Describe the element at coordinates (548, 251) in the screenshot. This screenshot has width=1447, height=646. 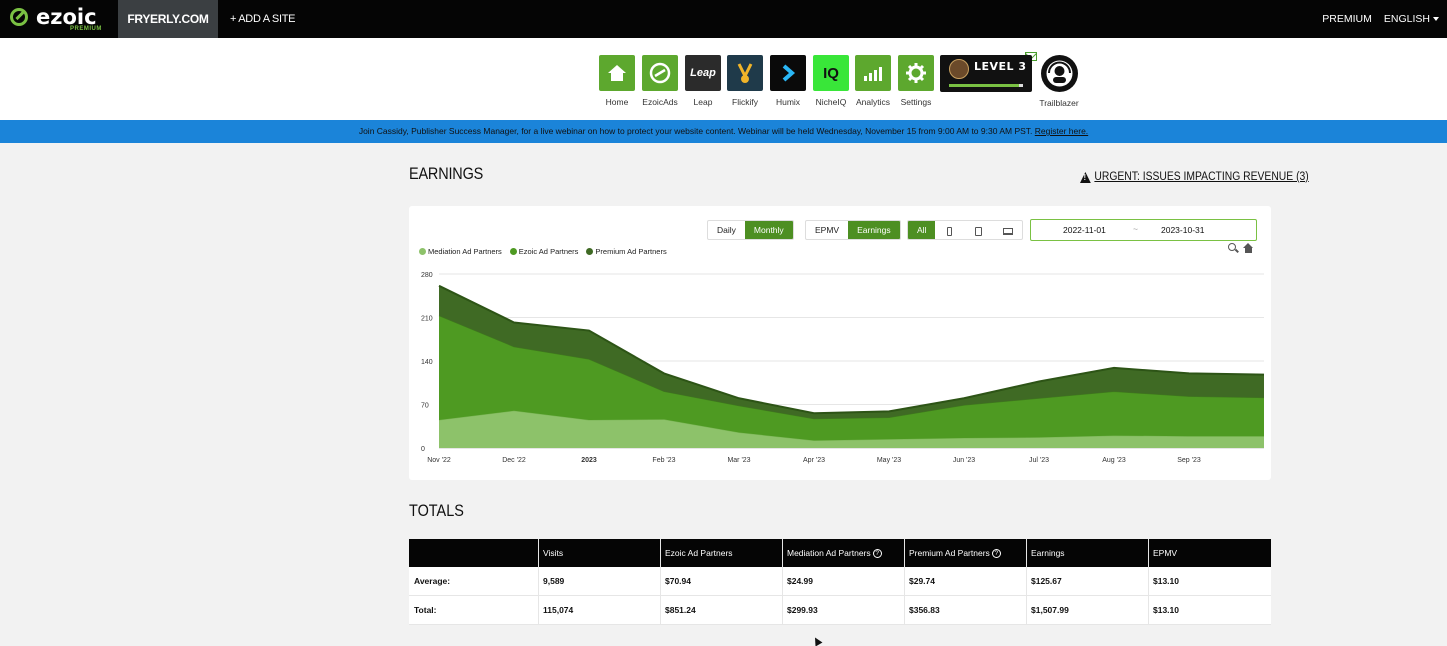
I see `legend-label: Ezoic Ad Partners` at that location.